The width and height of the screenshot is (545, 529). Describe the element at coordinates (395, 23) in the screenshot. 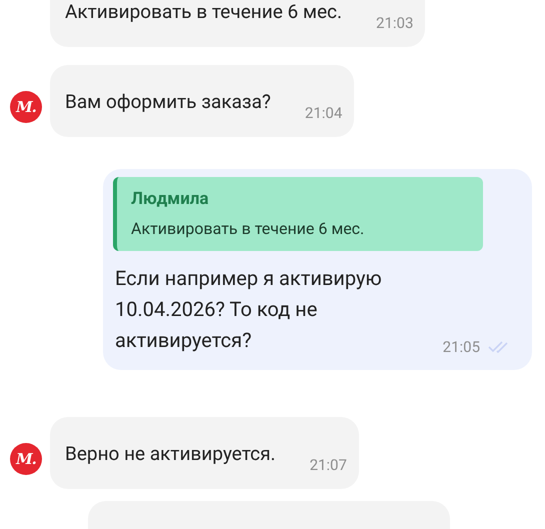

I see `message-time: 21:03` at that location.